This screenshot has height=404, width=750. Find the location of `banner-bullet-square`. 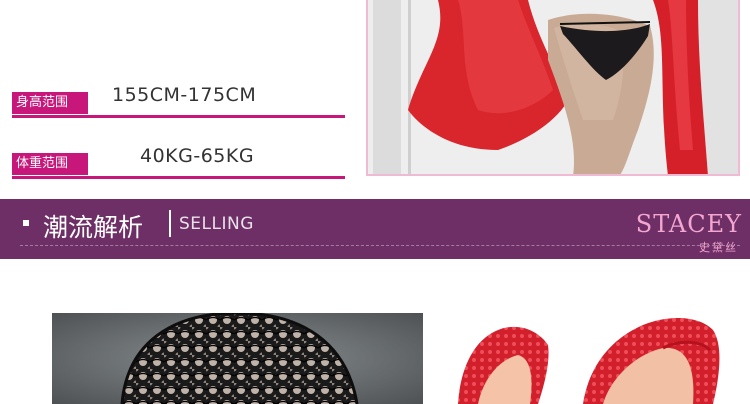

banner-bullet-square is located at coordinates (26, 223).